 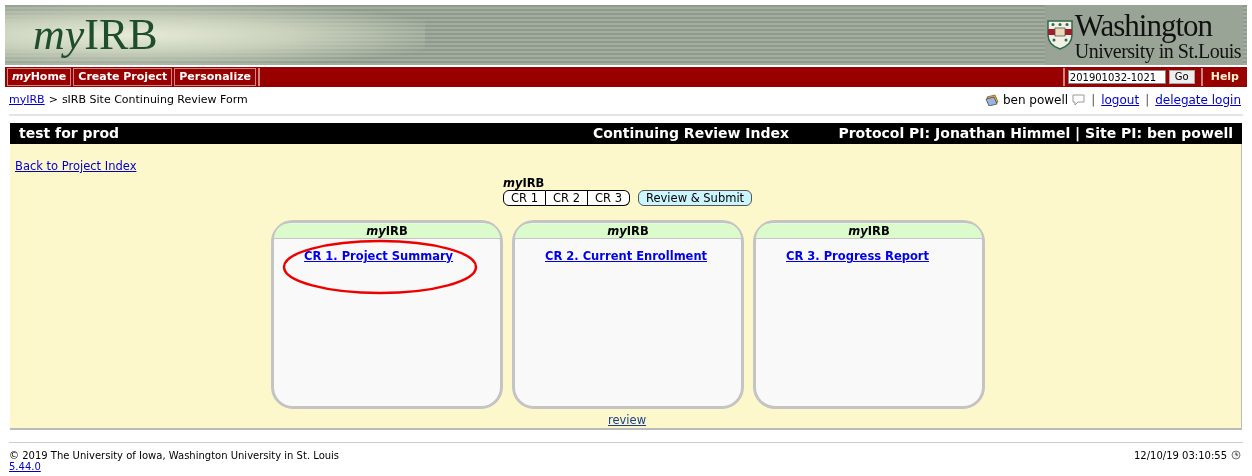 I want to click on breadcrumb-current: sIRB Site Continuing Review Form, so click(x=154, y=99).